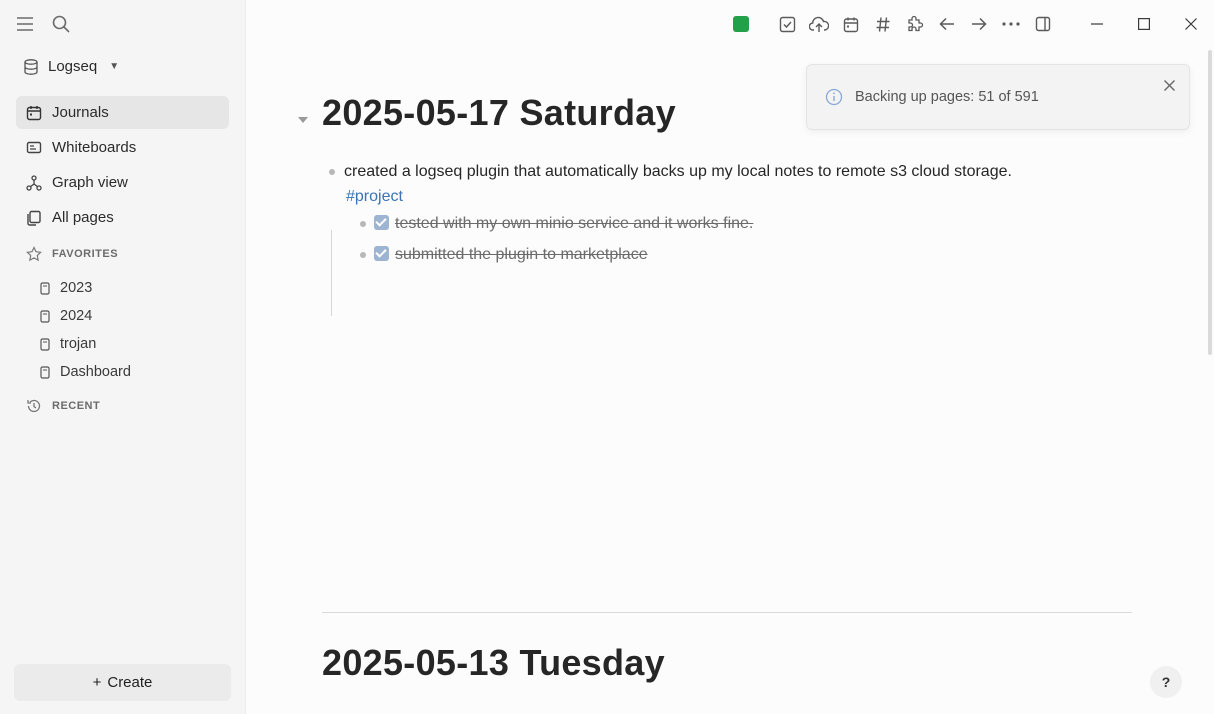 The height and width of the screenshot is (714, 1214). I want to click on history-icon, so click(34, 406).